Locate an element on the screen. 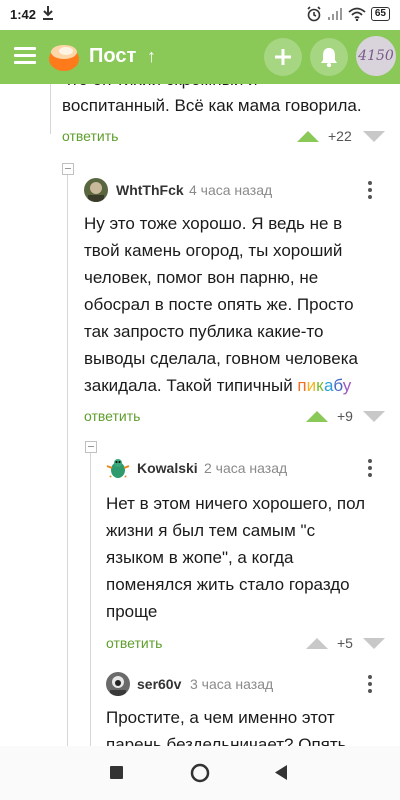 The height and width of the screenshot is (800, 400). comment-text-line: человек, помог вон парню, не is located at coordinates (201, 277).